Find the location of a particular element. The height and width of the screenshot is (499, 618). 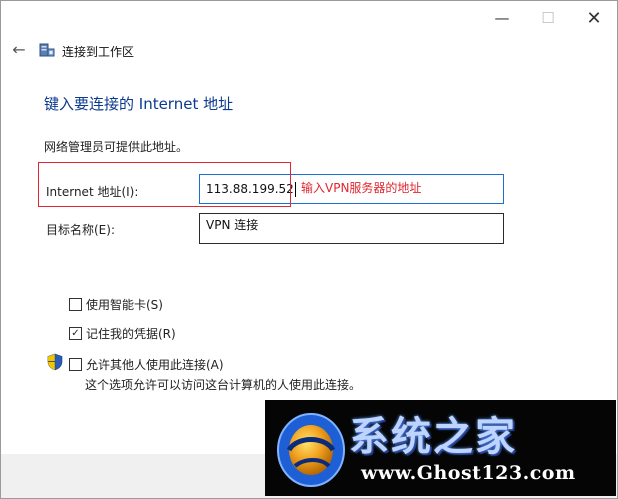

allow-others-label: 允许其他人使用此连接(A) is located at coordinates (155, 365).